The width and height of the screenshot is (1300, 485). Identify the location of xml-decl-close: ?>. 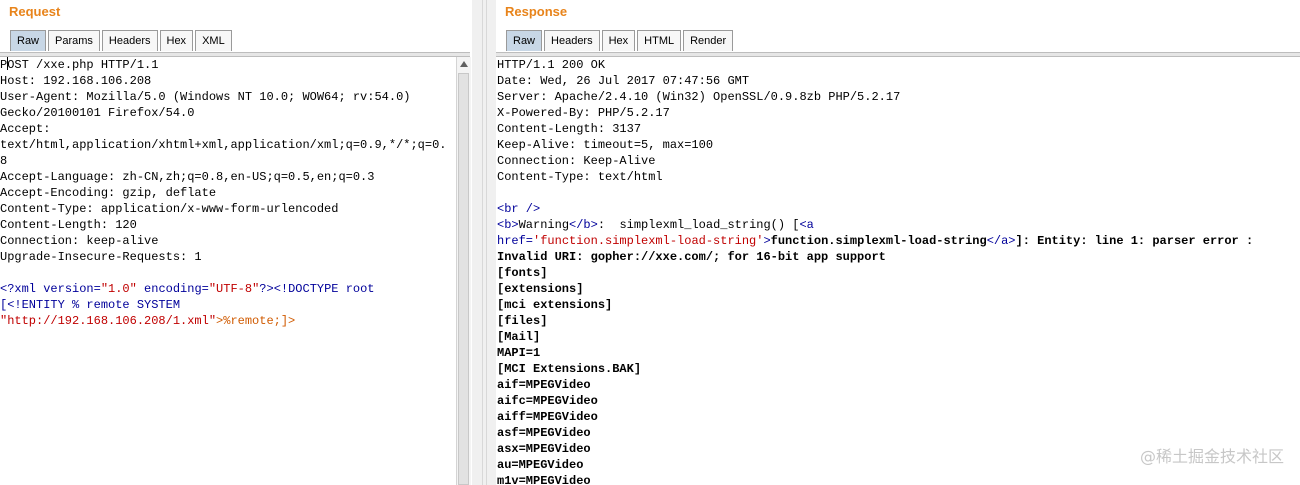
(266, 289).